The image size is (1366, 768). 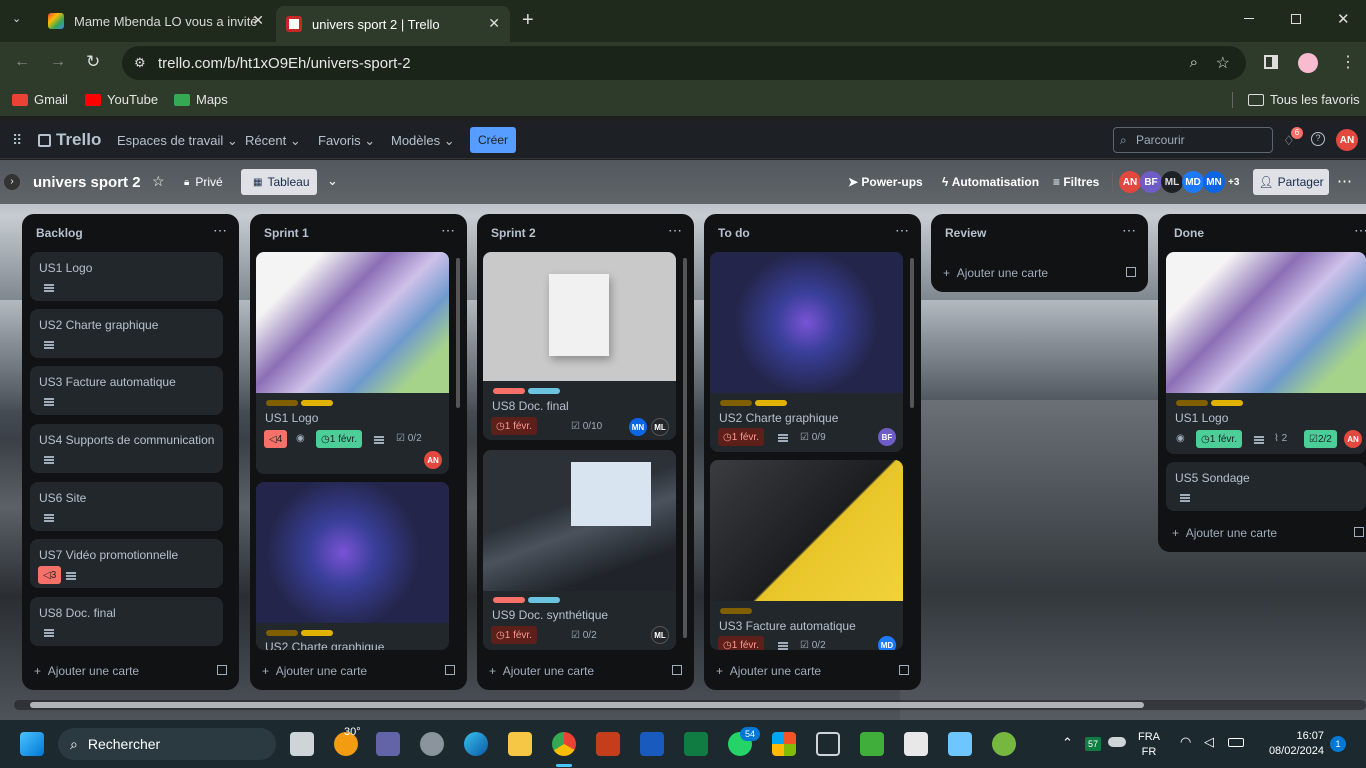 What do you see at coordinates (660, 635) in the screenshot?
I see `card-member-avatar: ML` at bounding box center [660, 635].